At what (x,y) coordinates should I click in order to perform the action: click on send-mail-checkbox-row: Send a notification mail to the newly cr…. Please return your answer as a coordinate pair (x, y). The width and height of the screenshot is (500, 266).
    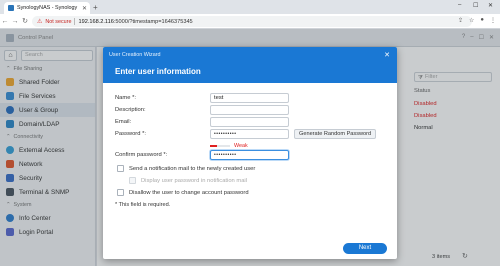
    Looking at the image, I should click on (186, 168).